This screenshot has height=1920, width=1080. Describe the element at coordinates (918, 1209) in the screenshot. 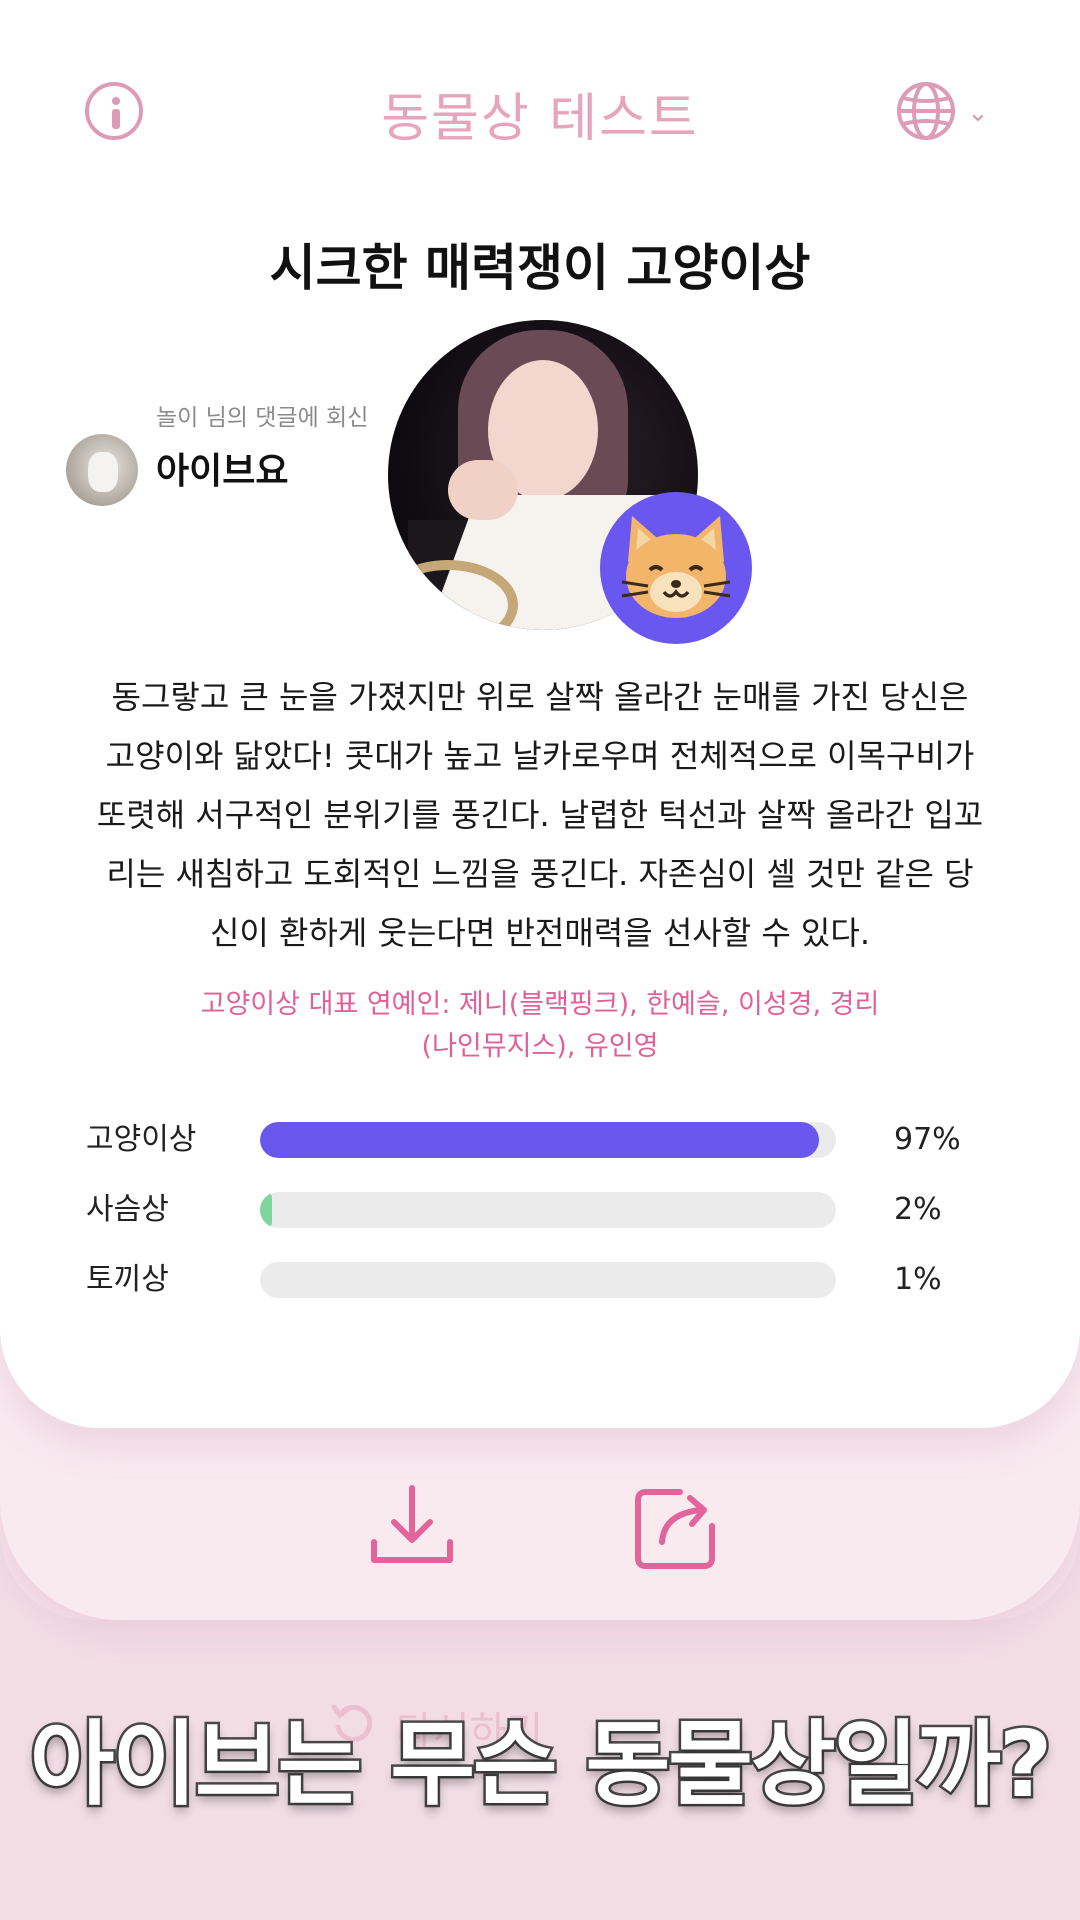

I see `score-percent: 2%` at that location.